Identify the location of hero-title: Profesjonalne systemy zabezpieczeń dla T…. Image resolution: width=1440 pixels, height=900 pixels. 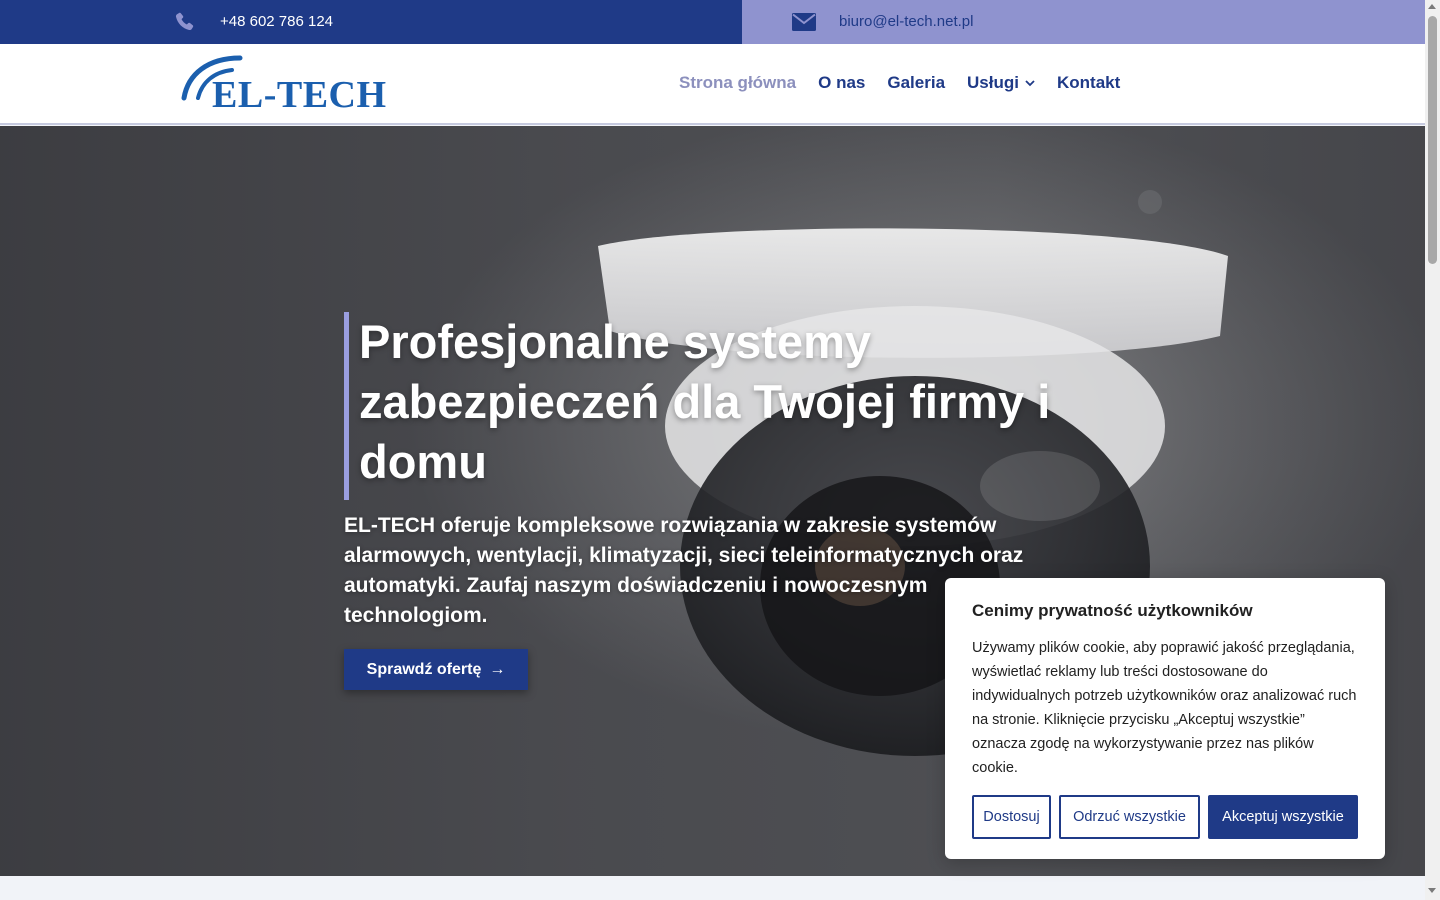
(705, 401).